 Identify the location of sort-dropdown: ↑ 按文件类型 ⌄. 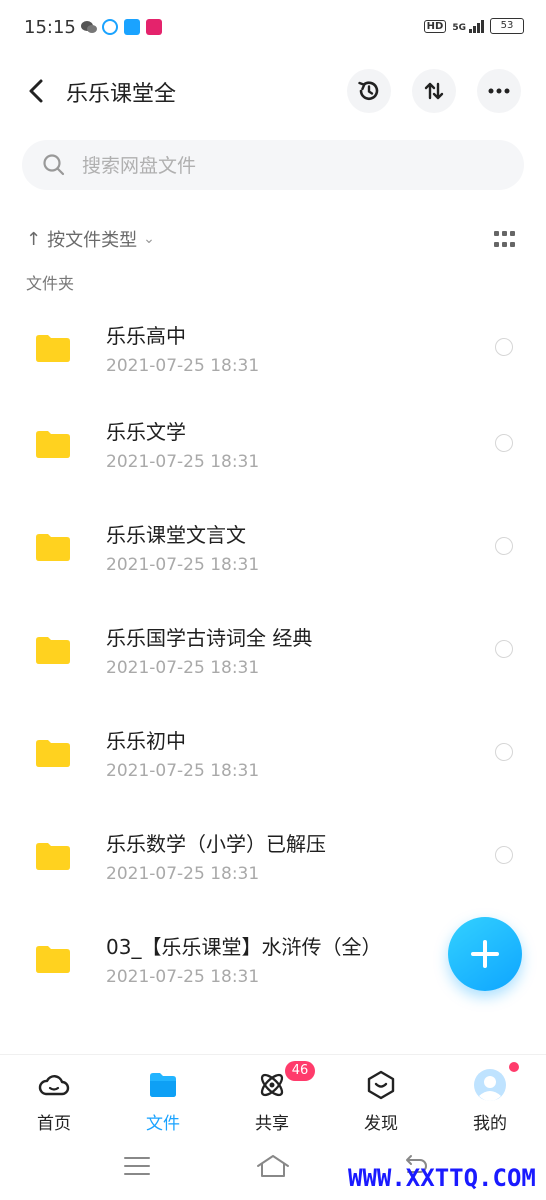
(90, 239).